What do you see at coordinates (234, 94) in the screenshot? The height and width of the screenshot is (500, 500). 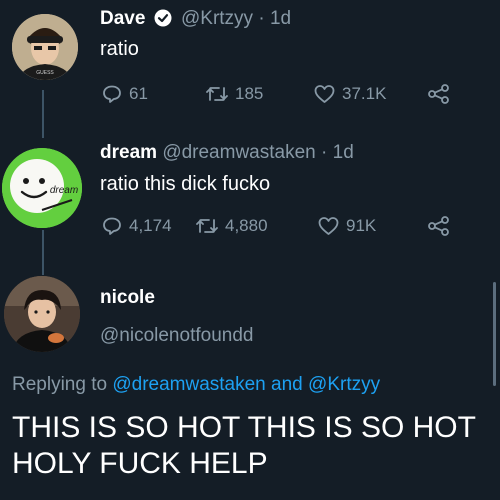 I see `retweet-button: 185` at bounding box center [234, 94].